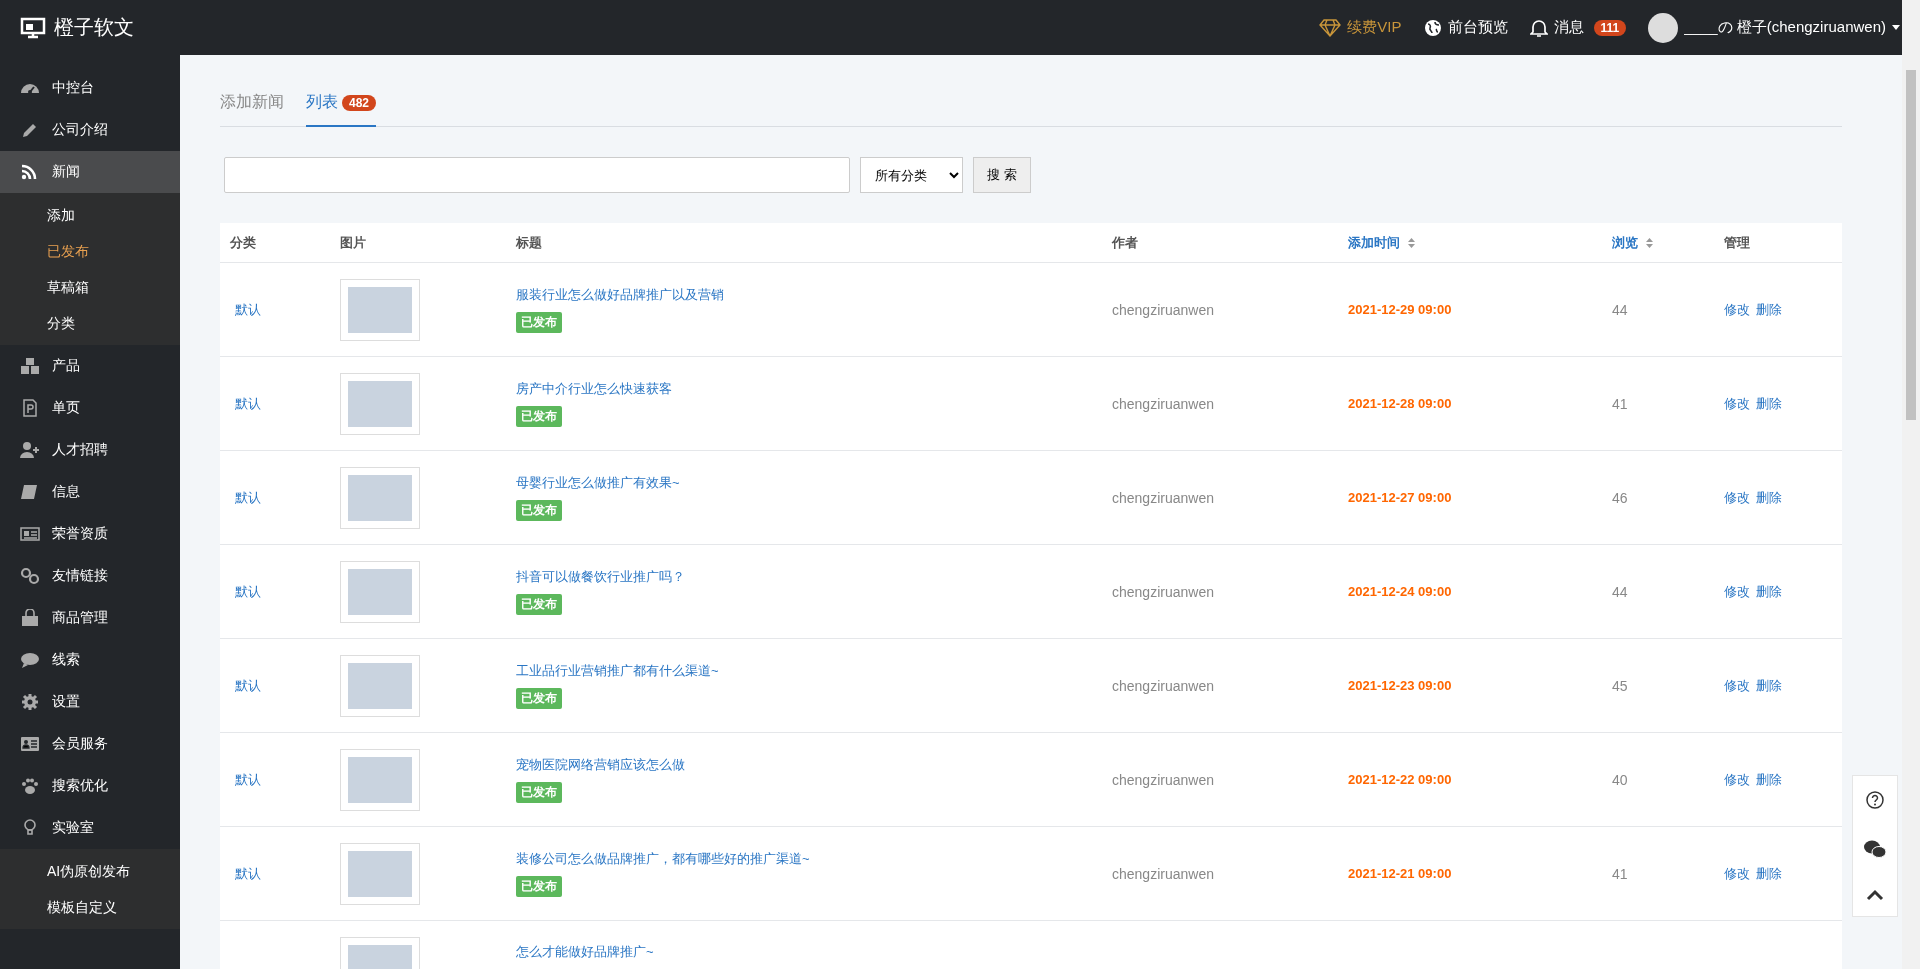  I want to click on page-icon, so click(30, 408).